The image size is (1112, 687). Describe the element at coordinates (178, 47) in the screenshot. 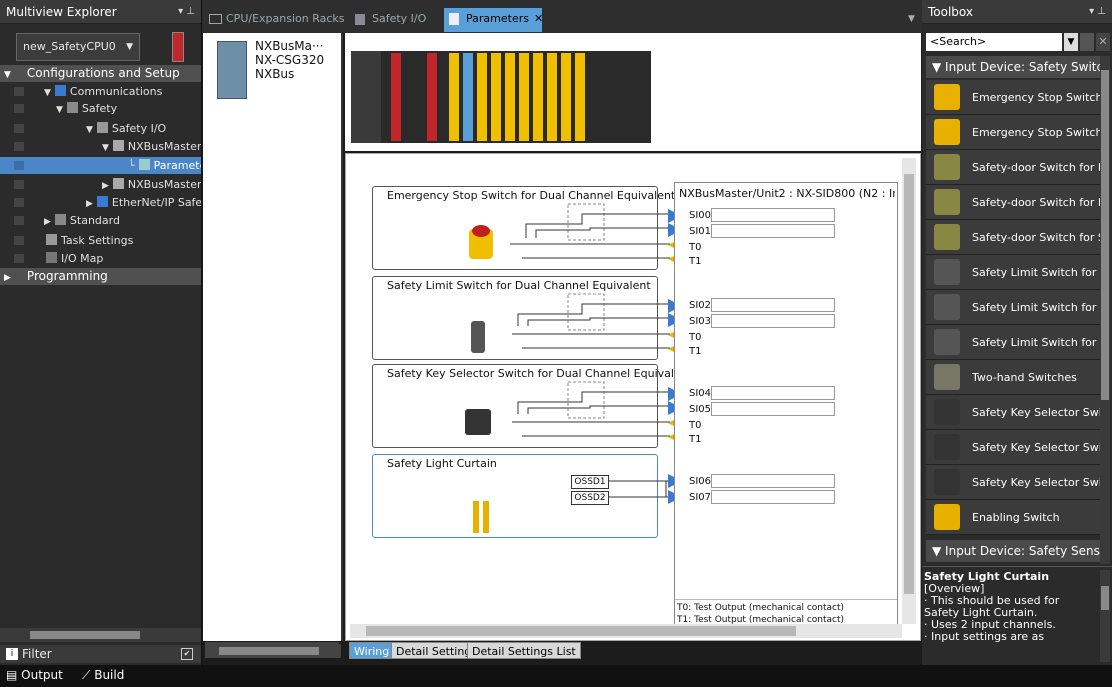

I see `controller-status-icon` at that location.